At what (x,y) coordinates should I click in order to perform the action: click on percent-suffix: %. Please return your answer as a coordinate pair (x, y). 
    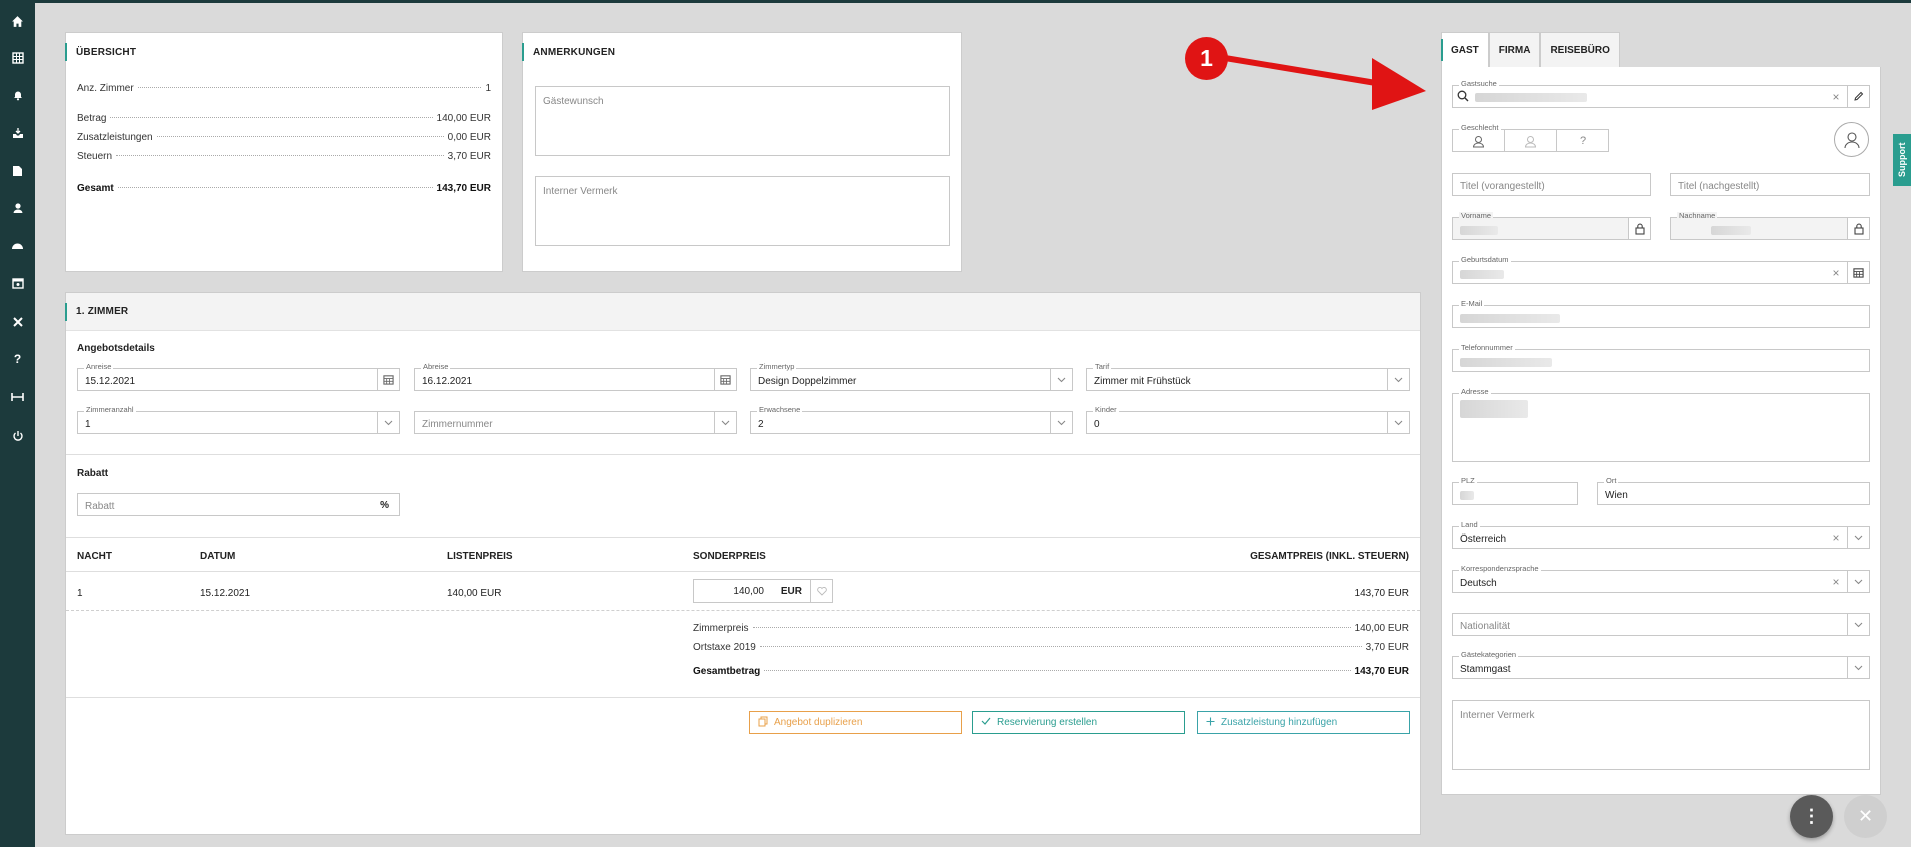
    Looking at the image, I should click on (384, 505).